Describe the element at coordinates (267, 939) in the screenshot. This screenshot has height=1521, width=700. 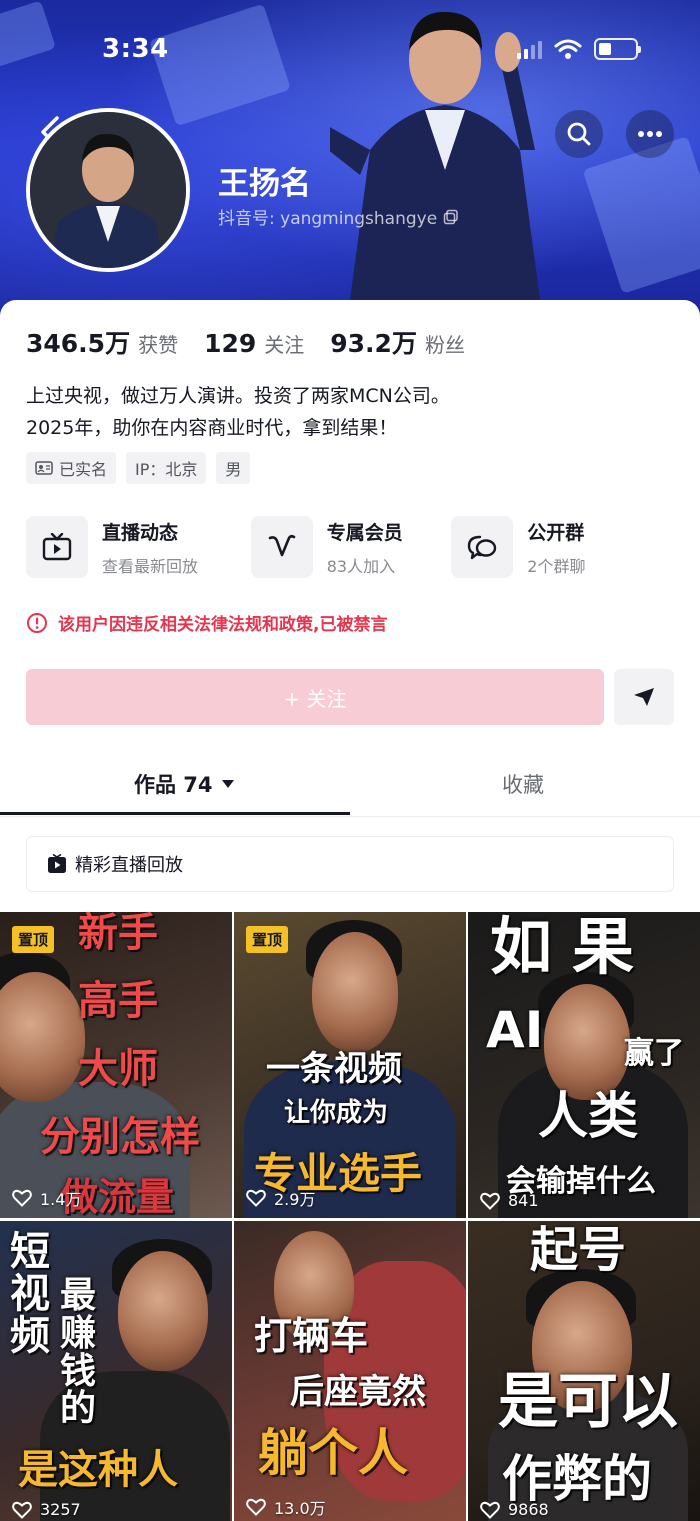
I see `pinned-badge: 置顶` at that location.